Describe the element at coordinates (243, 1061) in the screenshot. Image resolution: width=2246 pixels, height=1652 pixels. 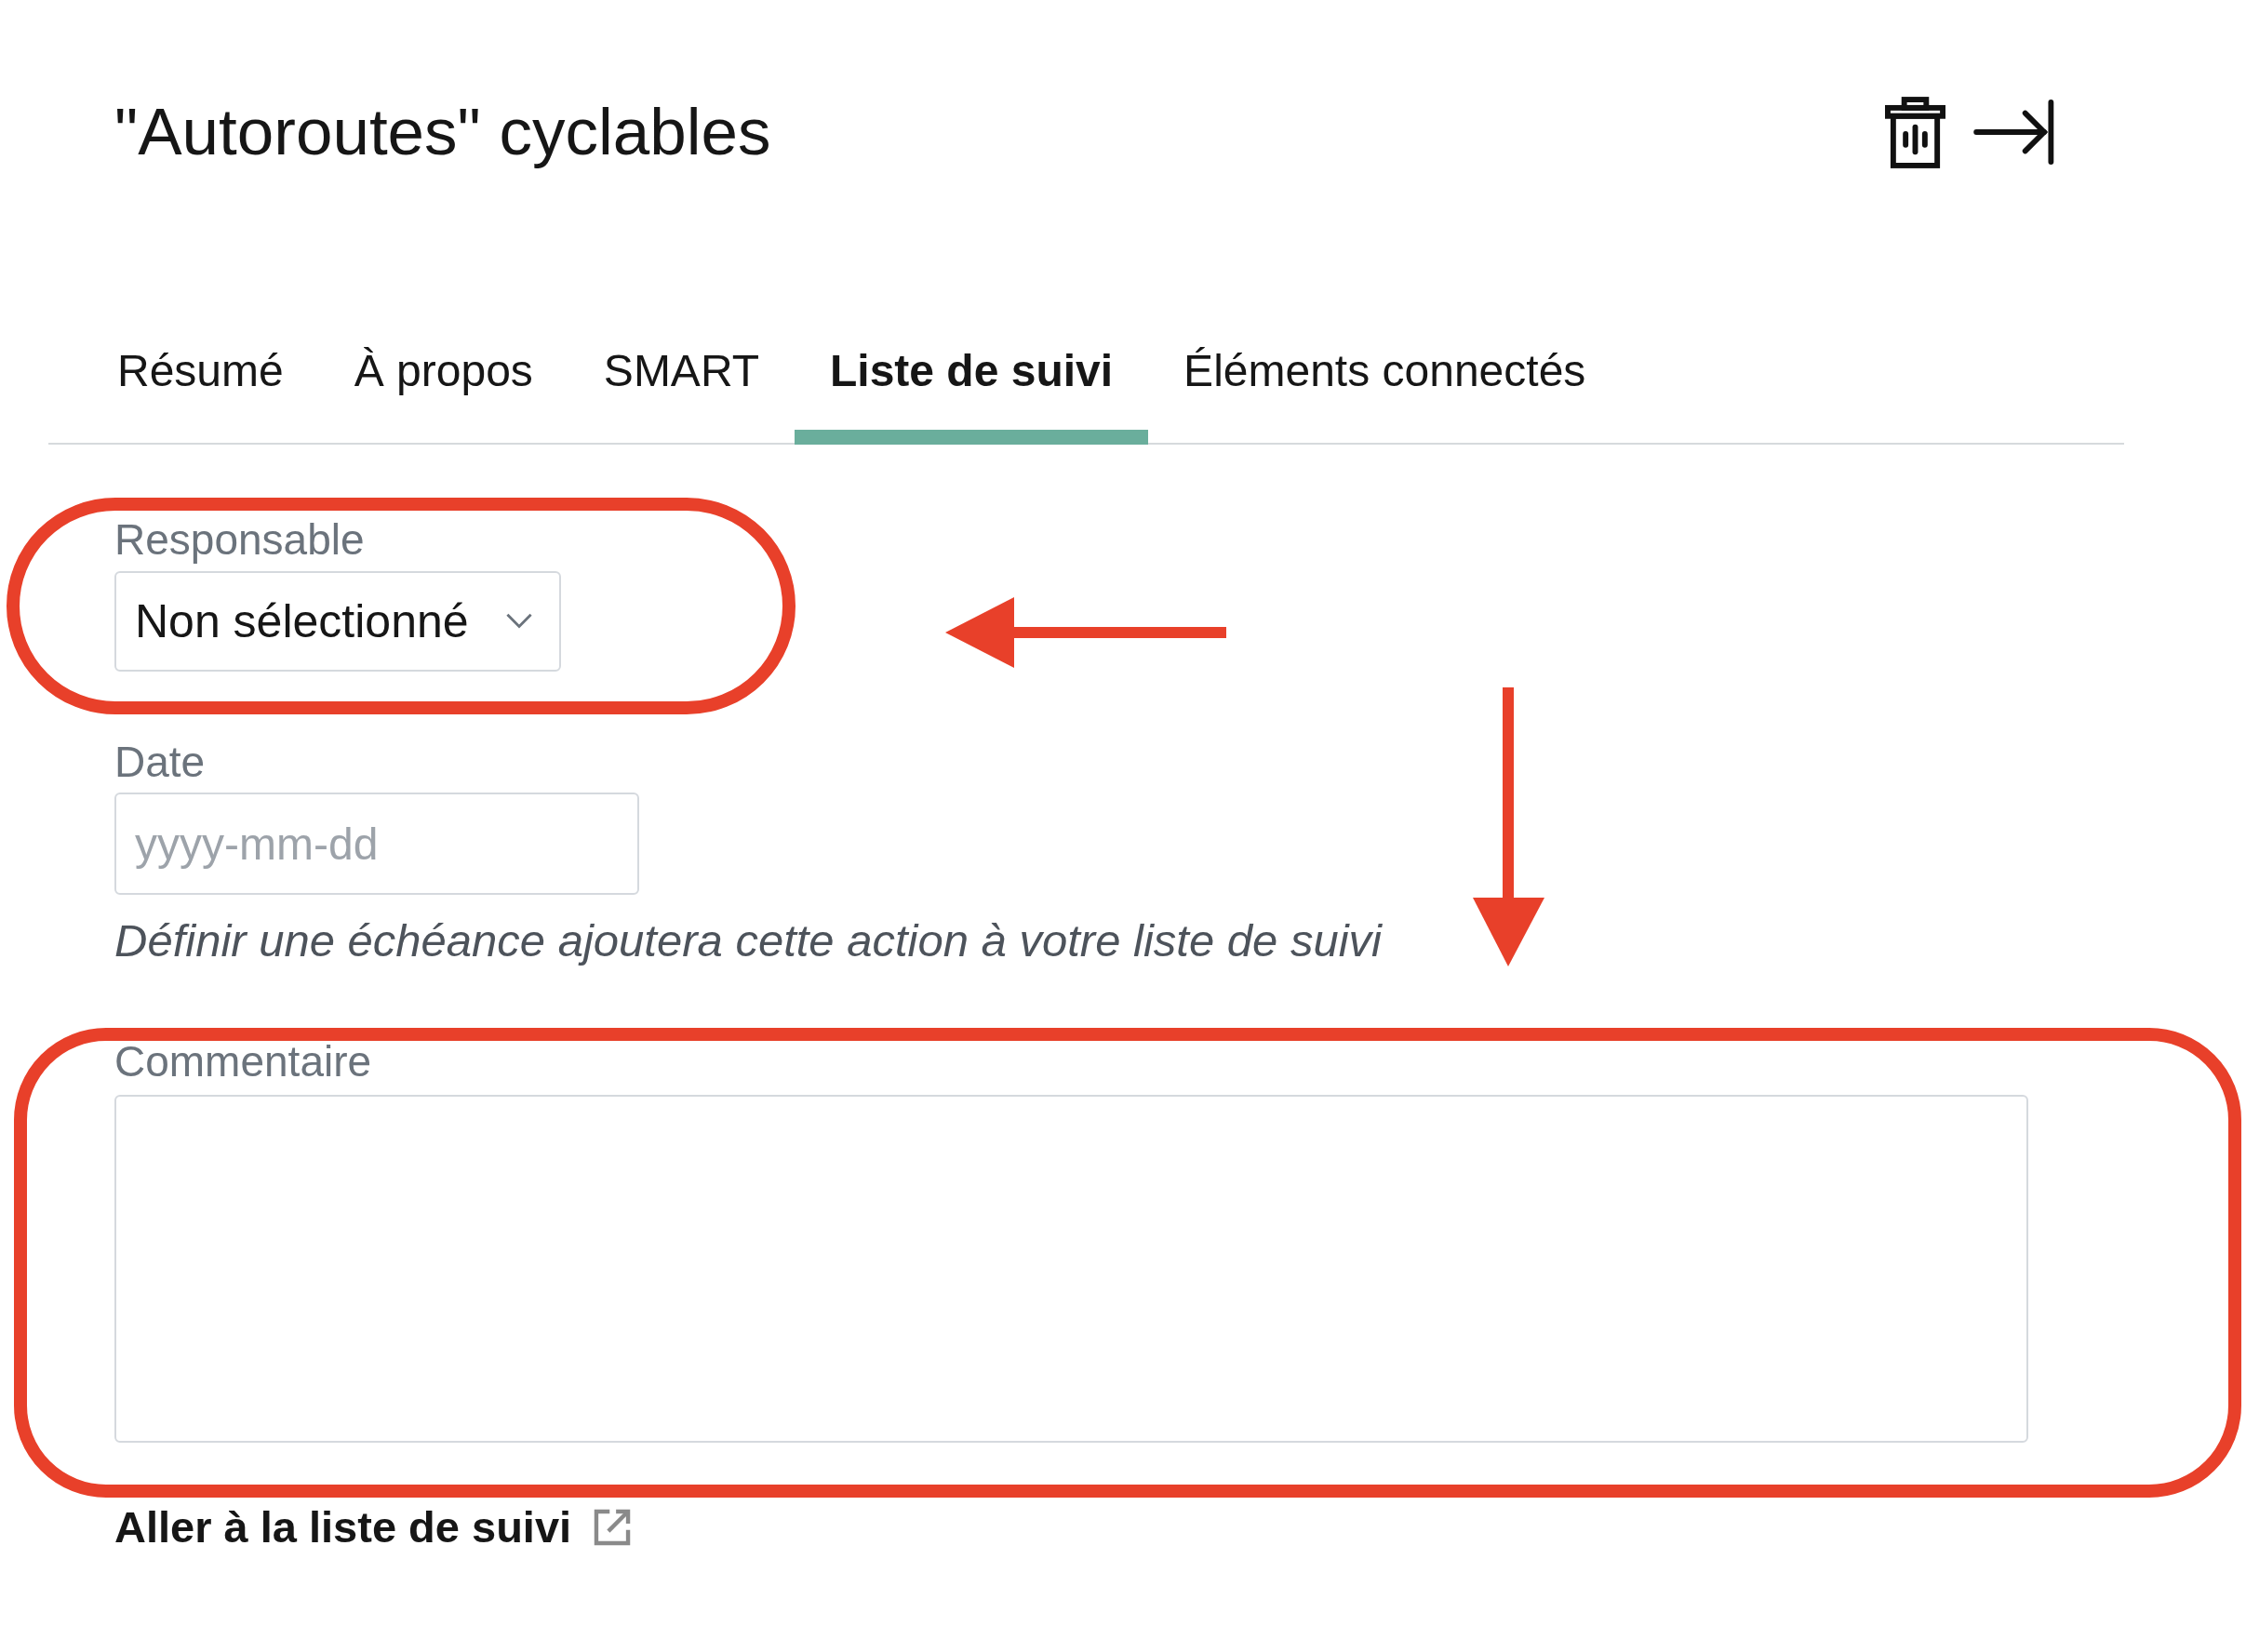
I see `field-label: Commentaire` at that location.